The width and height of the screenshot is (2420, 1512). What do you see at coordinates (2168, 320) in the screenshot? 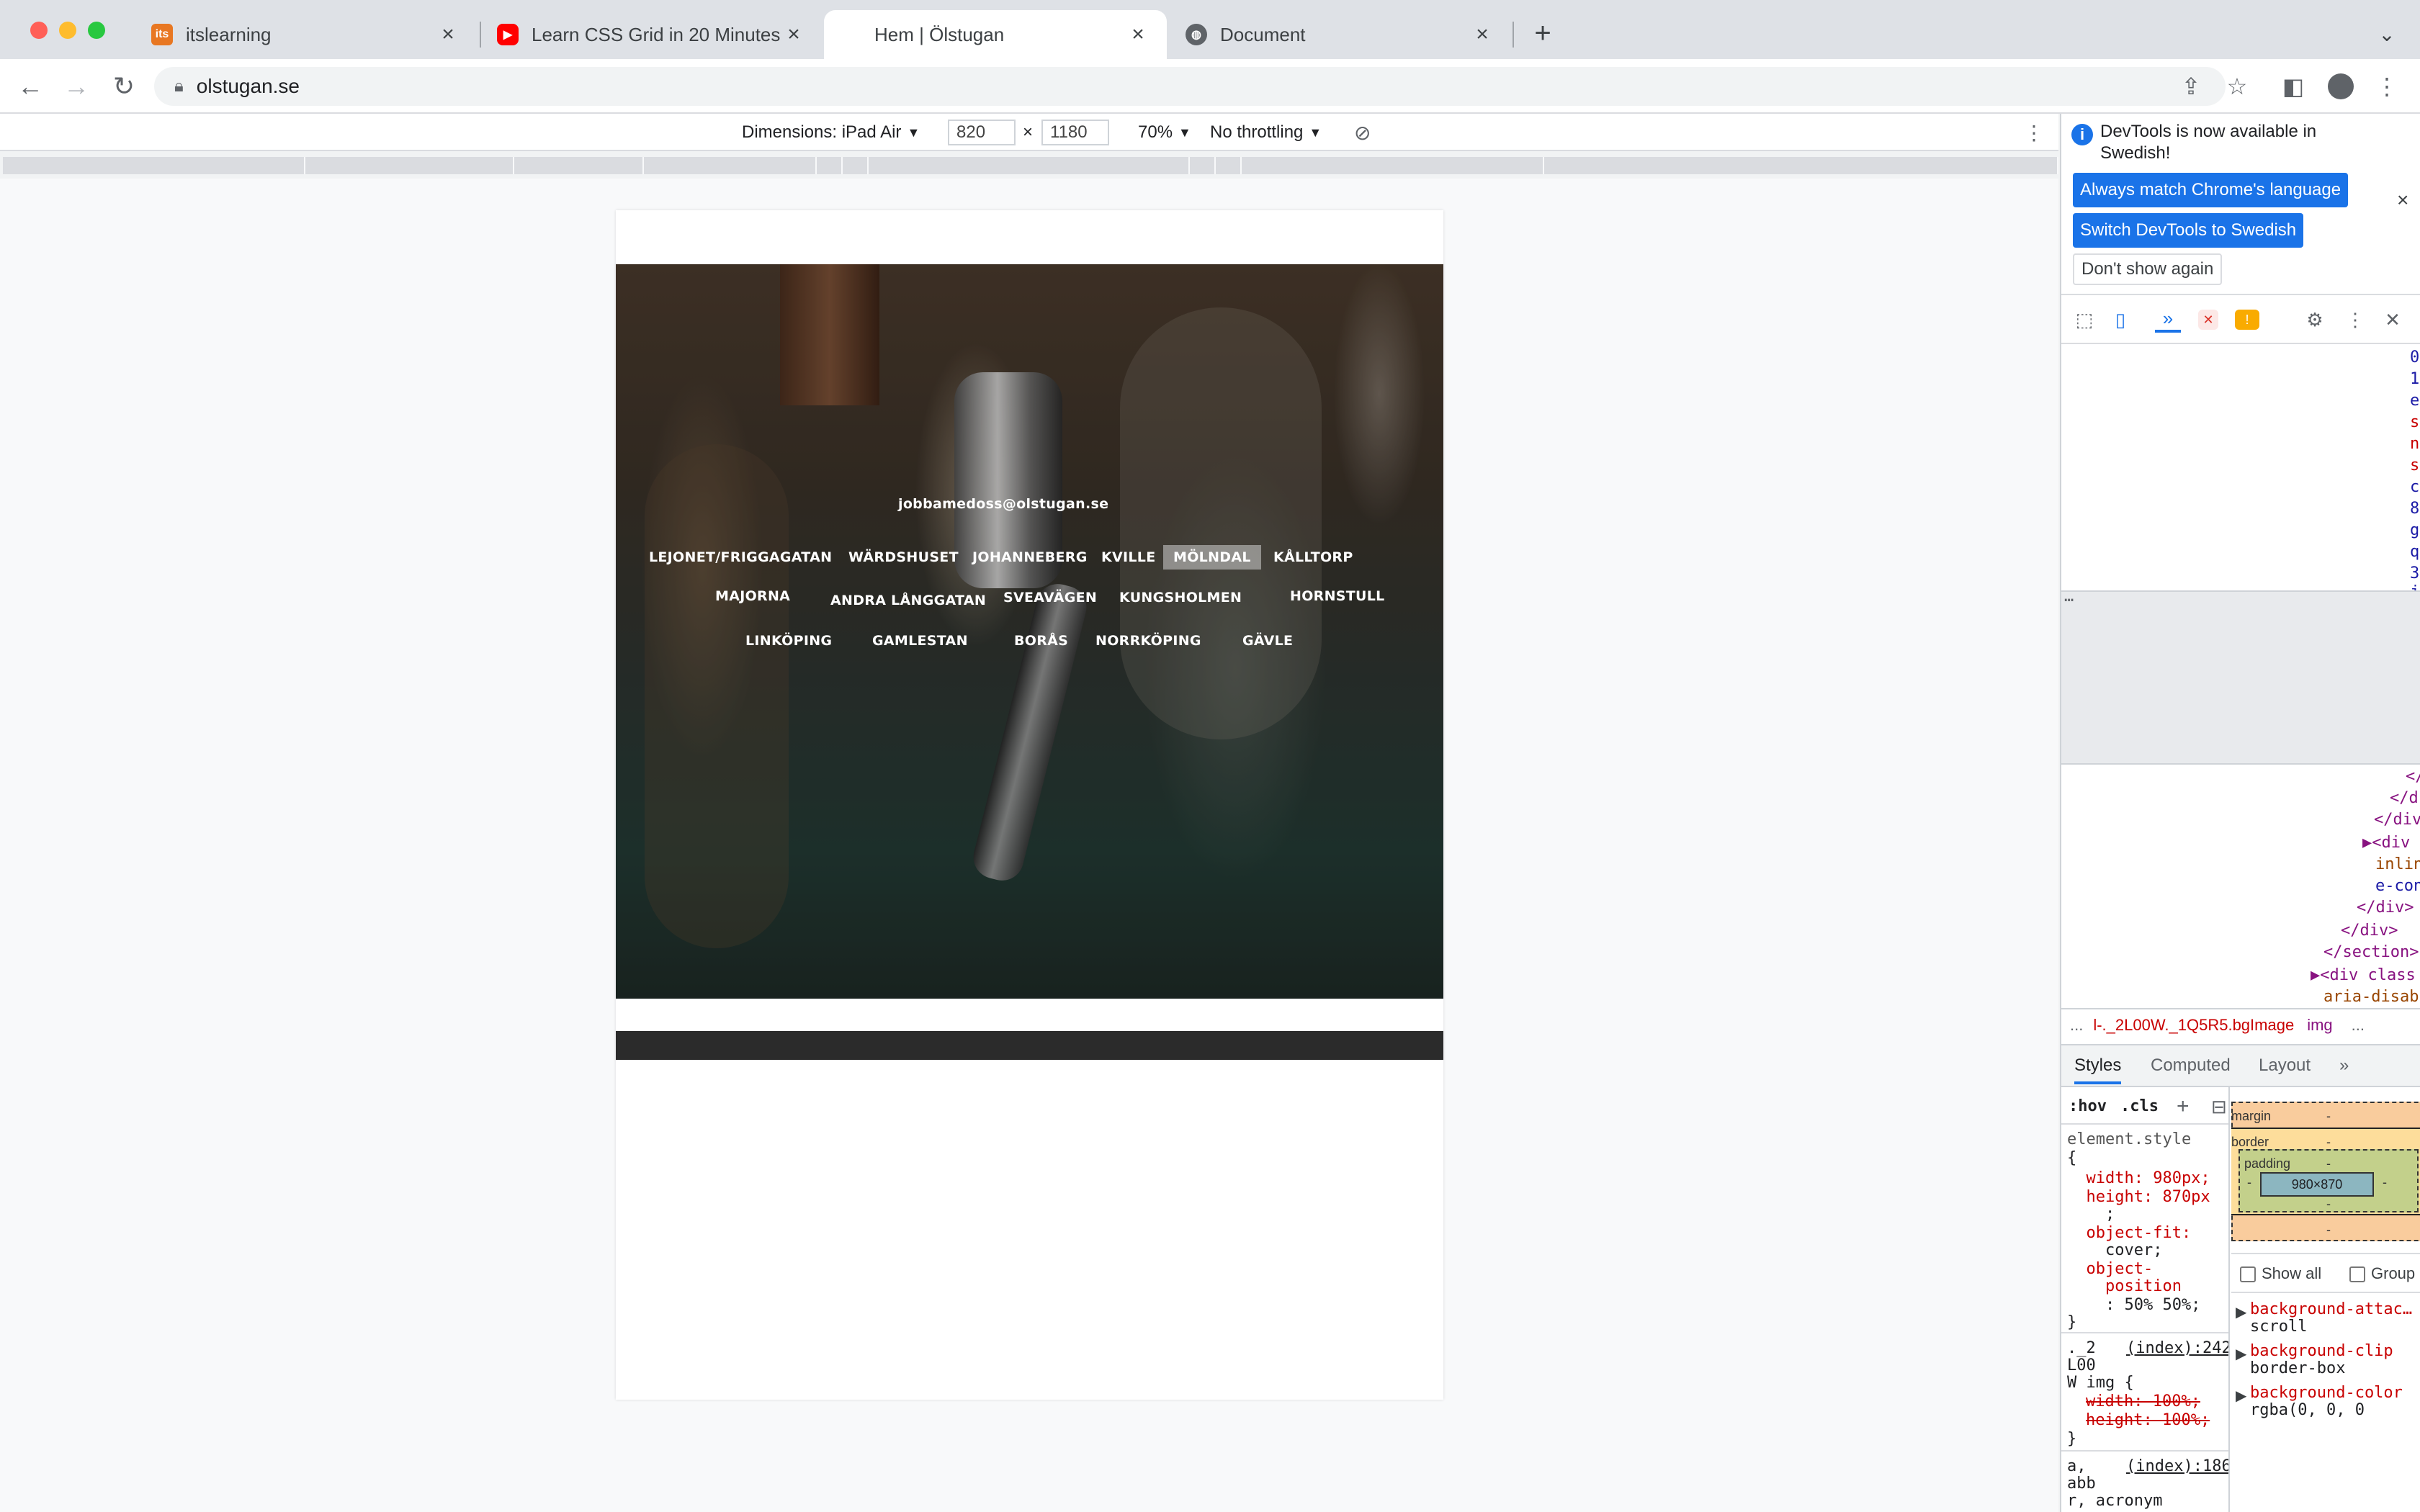
I see `more-tabs-icon: »` at bounding box center [2168, 320].